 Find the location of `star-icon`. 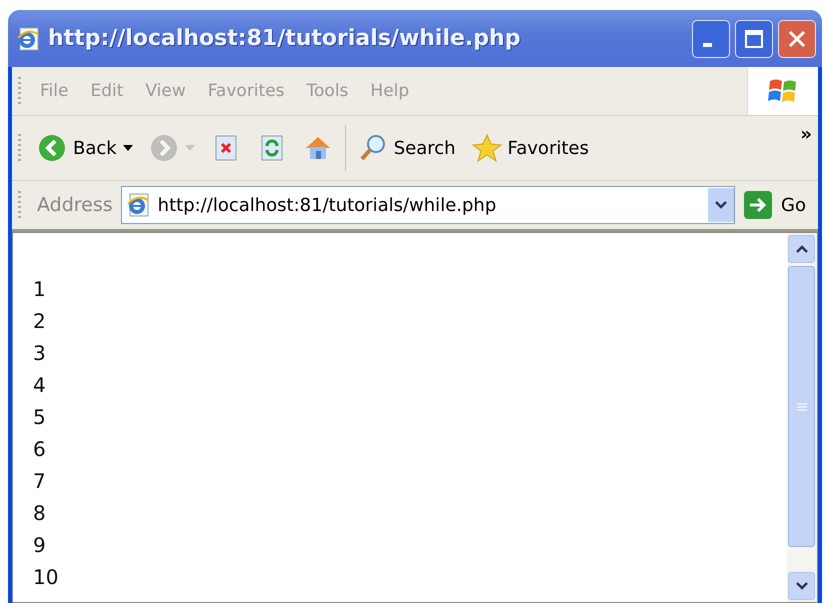

star-icon is located at coordinates (487, 148).